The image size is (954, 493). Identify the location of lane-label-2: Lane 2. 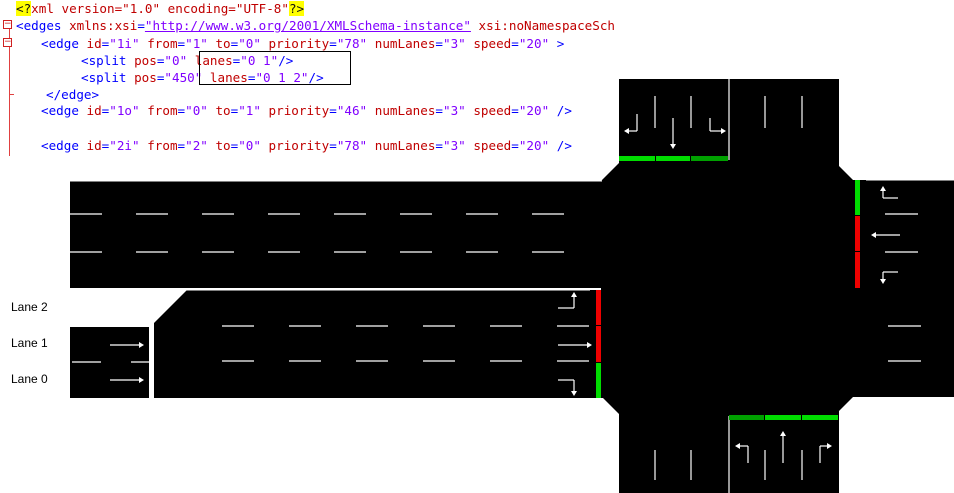
(29, 307).